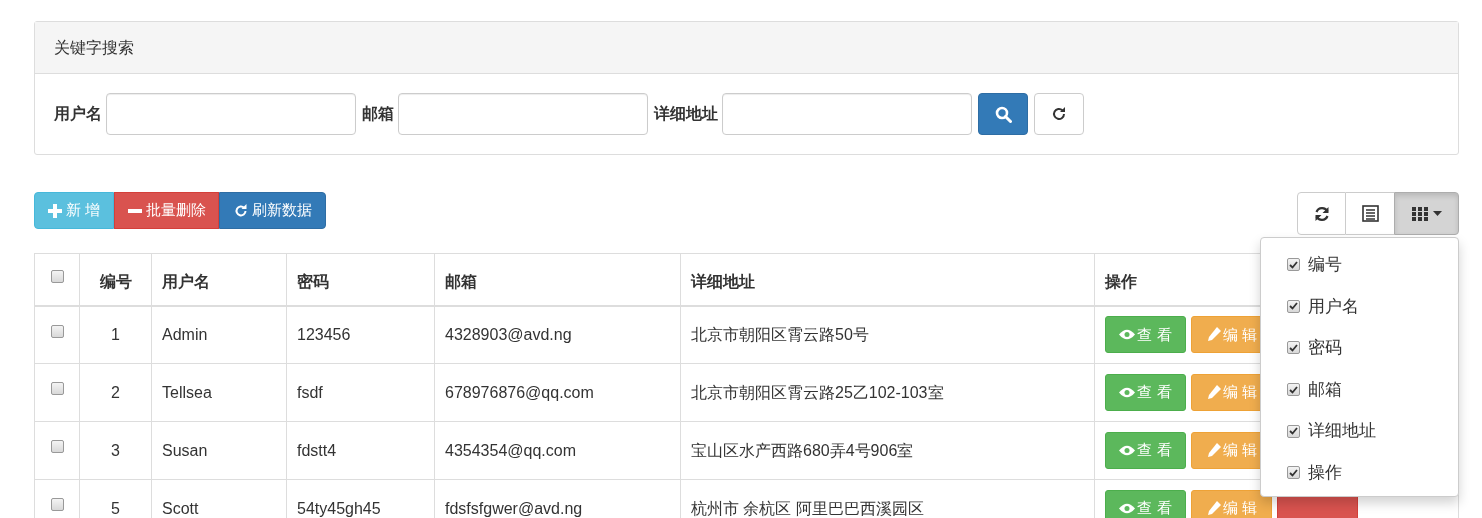 The height and width of the screenshot is (518, 1482). Describe the element at coordinates (310, 392) in the screenshot. I see `table-cell: fsdf` at that location.